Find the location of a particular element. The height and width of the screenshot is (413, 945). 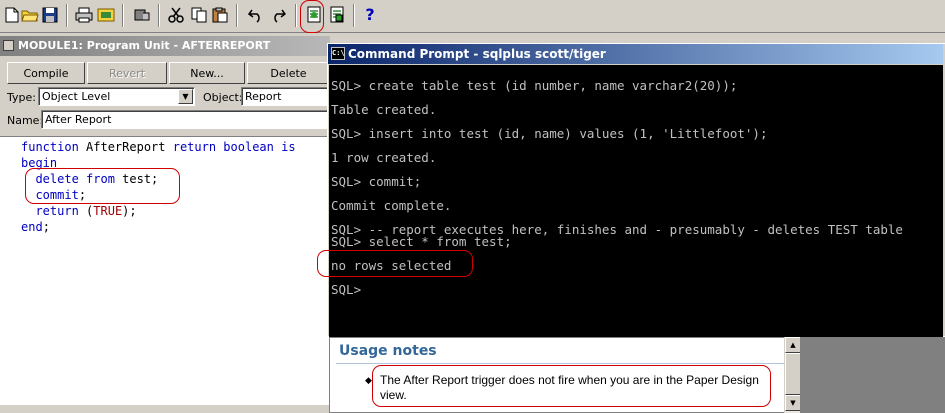

chevron-down-icon: ▼ is located at coordinates (185, 96).